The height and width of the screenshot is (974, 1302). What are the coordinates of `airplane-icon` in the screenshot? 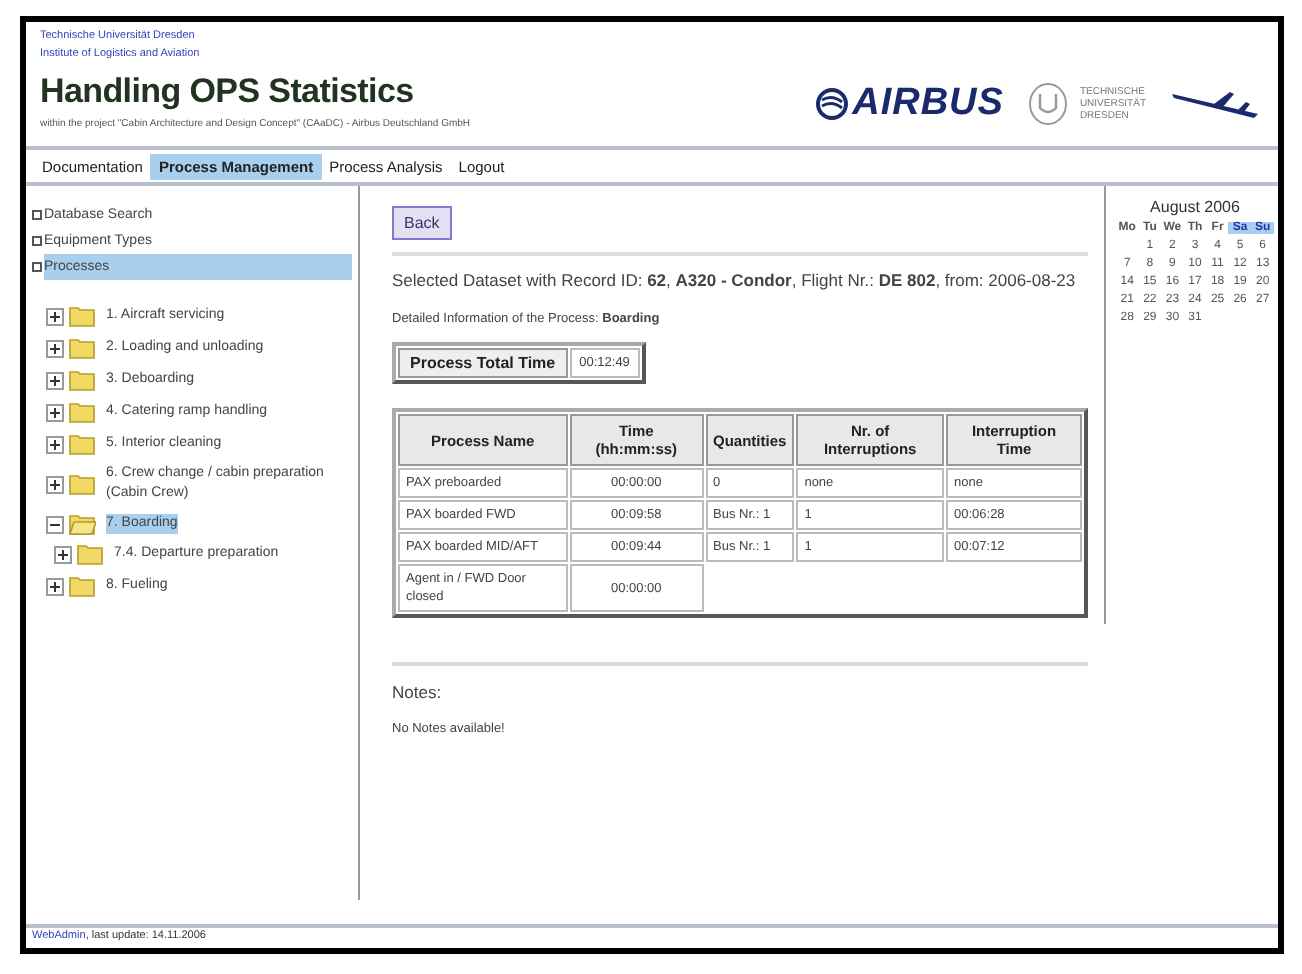 It's located at (1216, 104).